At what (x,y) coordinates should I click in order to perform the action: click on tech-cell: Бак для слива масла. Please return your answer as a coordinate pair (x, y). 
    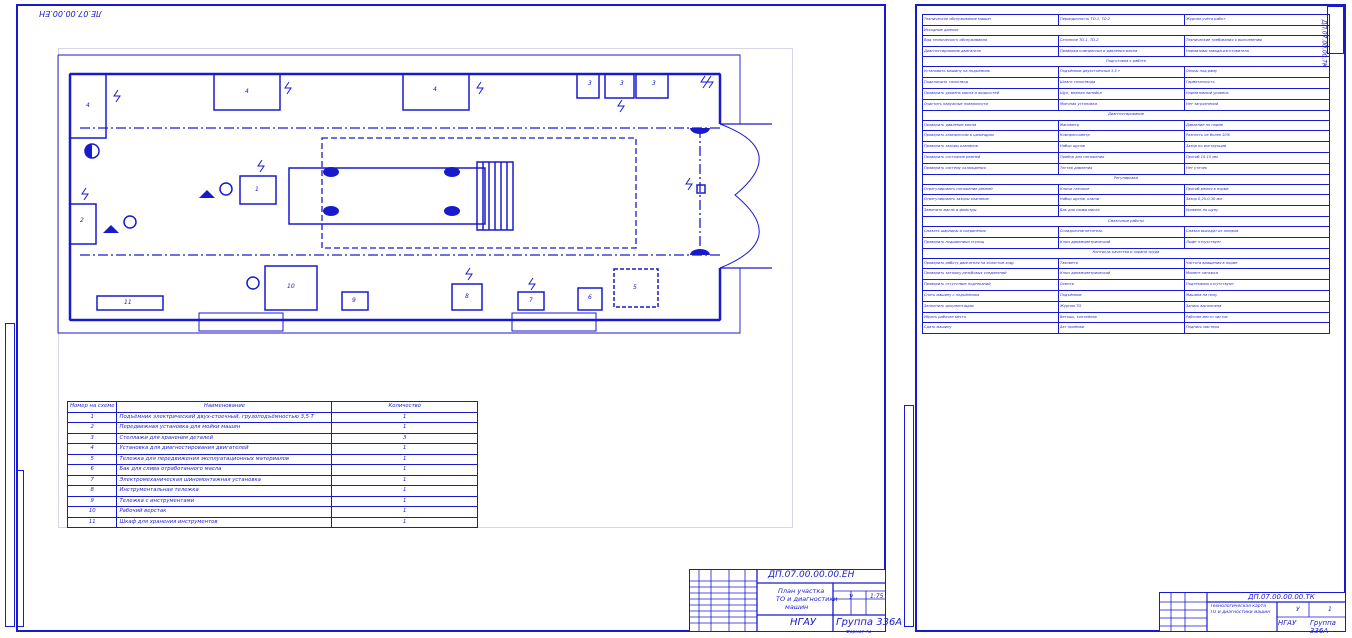
    Looking at the image, I should click on (1121, 211).